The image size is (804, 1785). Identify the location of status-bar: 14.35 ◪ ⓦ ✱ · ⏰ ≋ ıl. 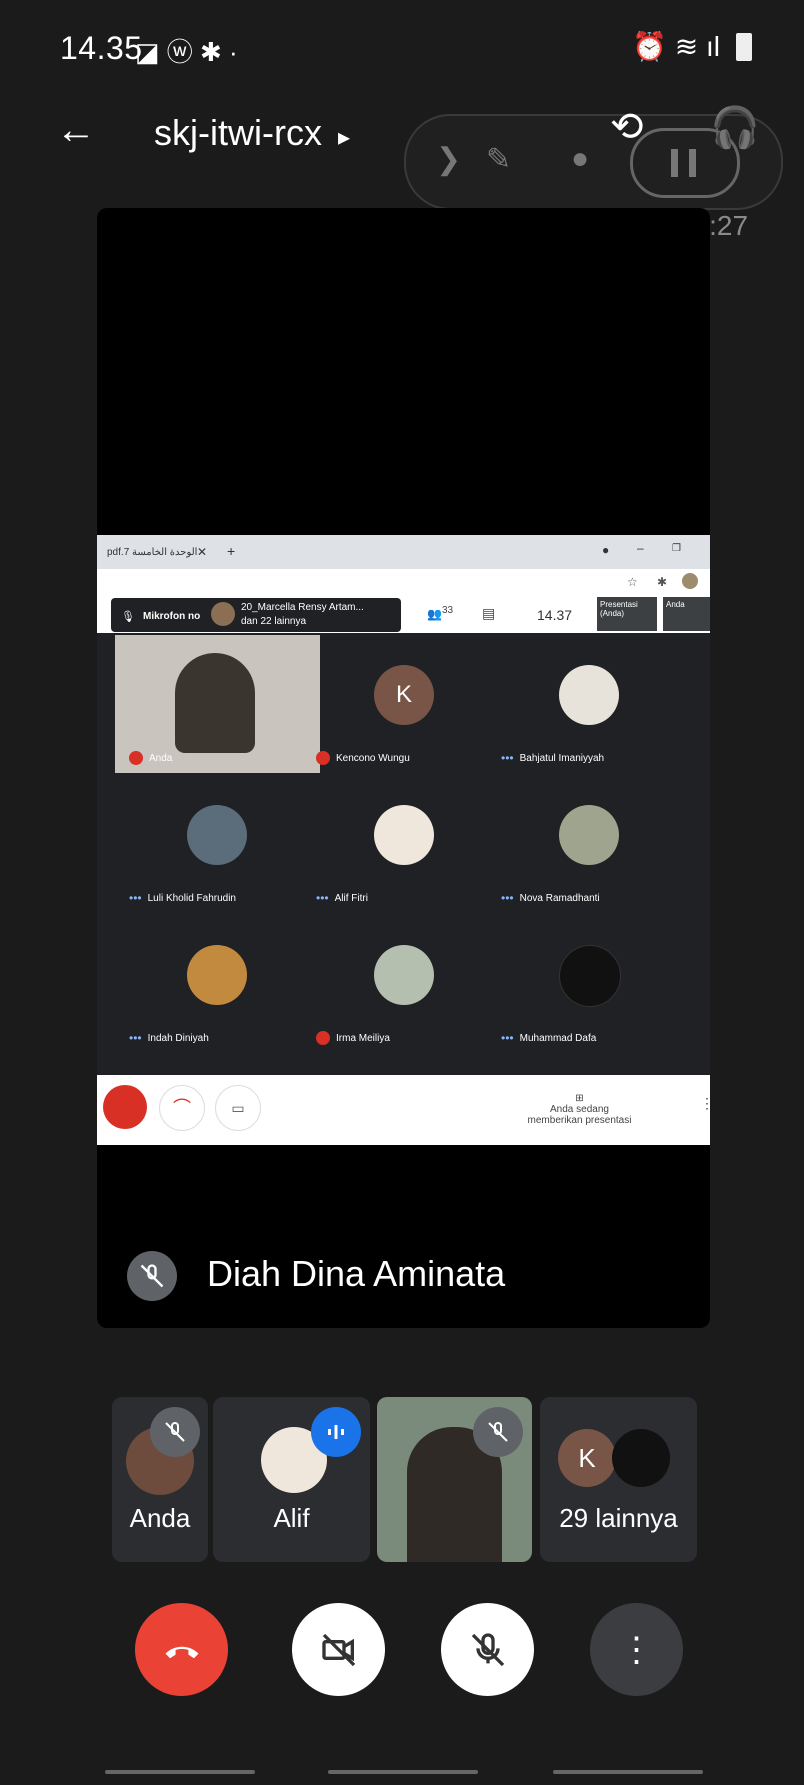
(402, 45).